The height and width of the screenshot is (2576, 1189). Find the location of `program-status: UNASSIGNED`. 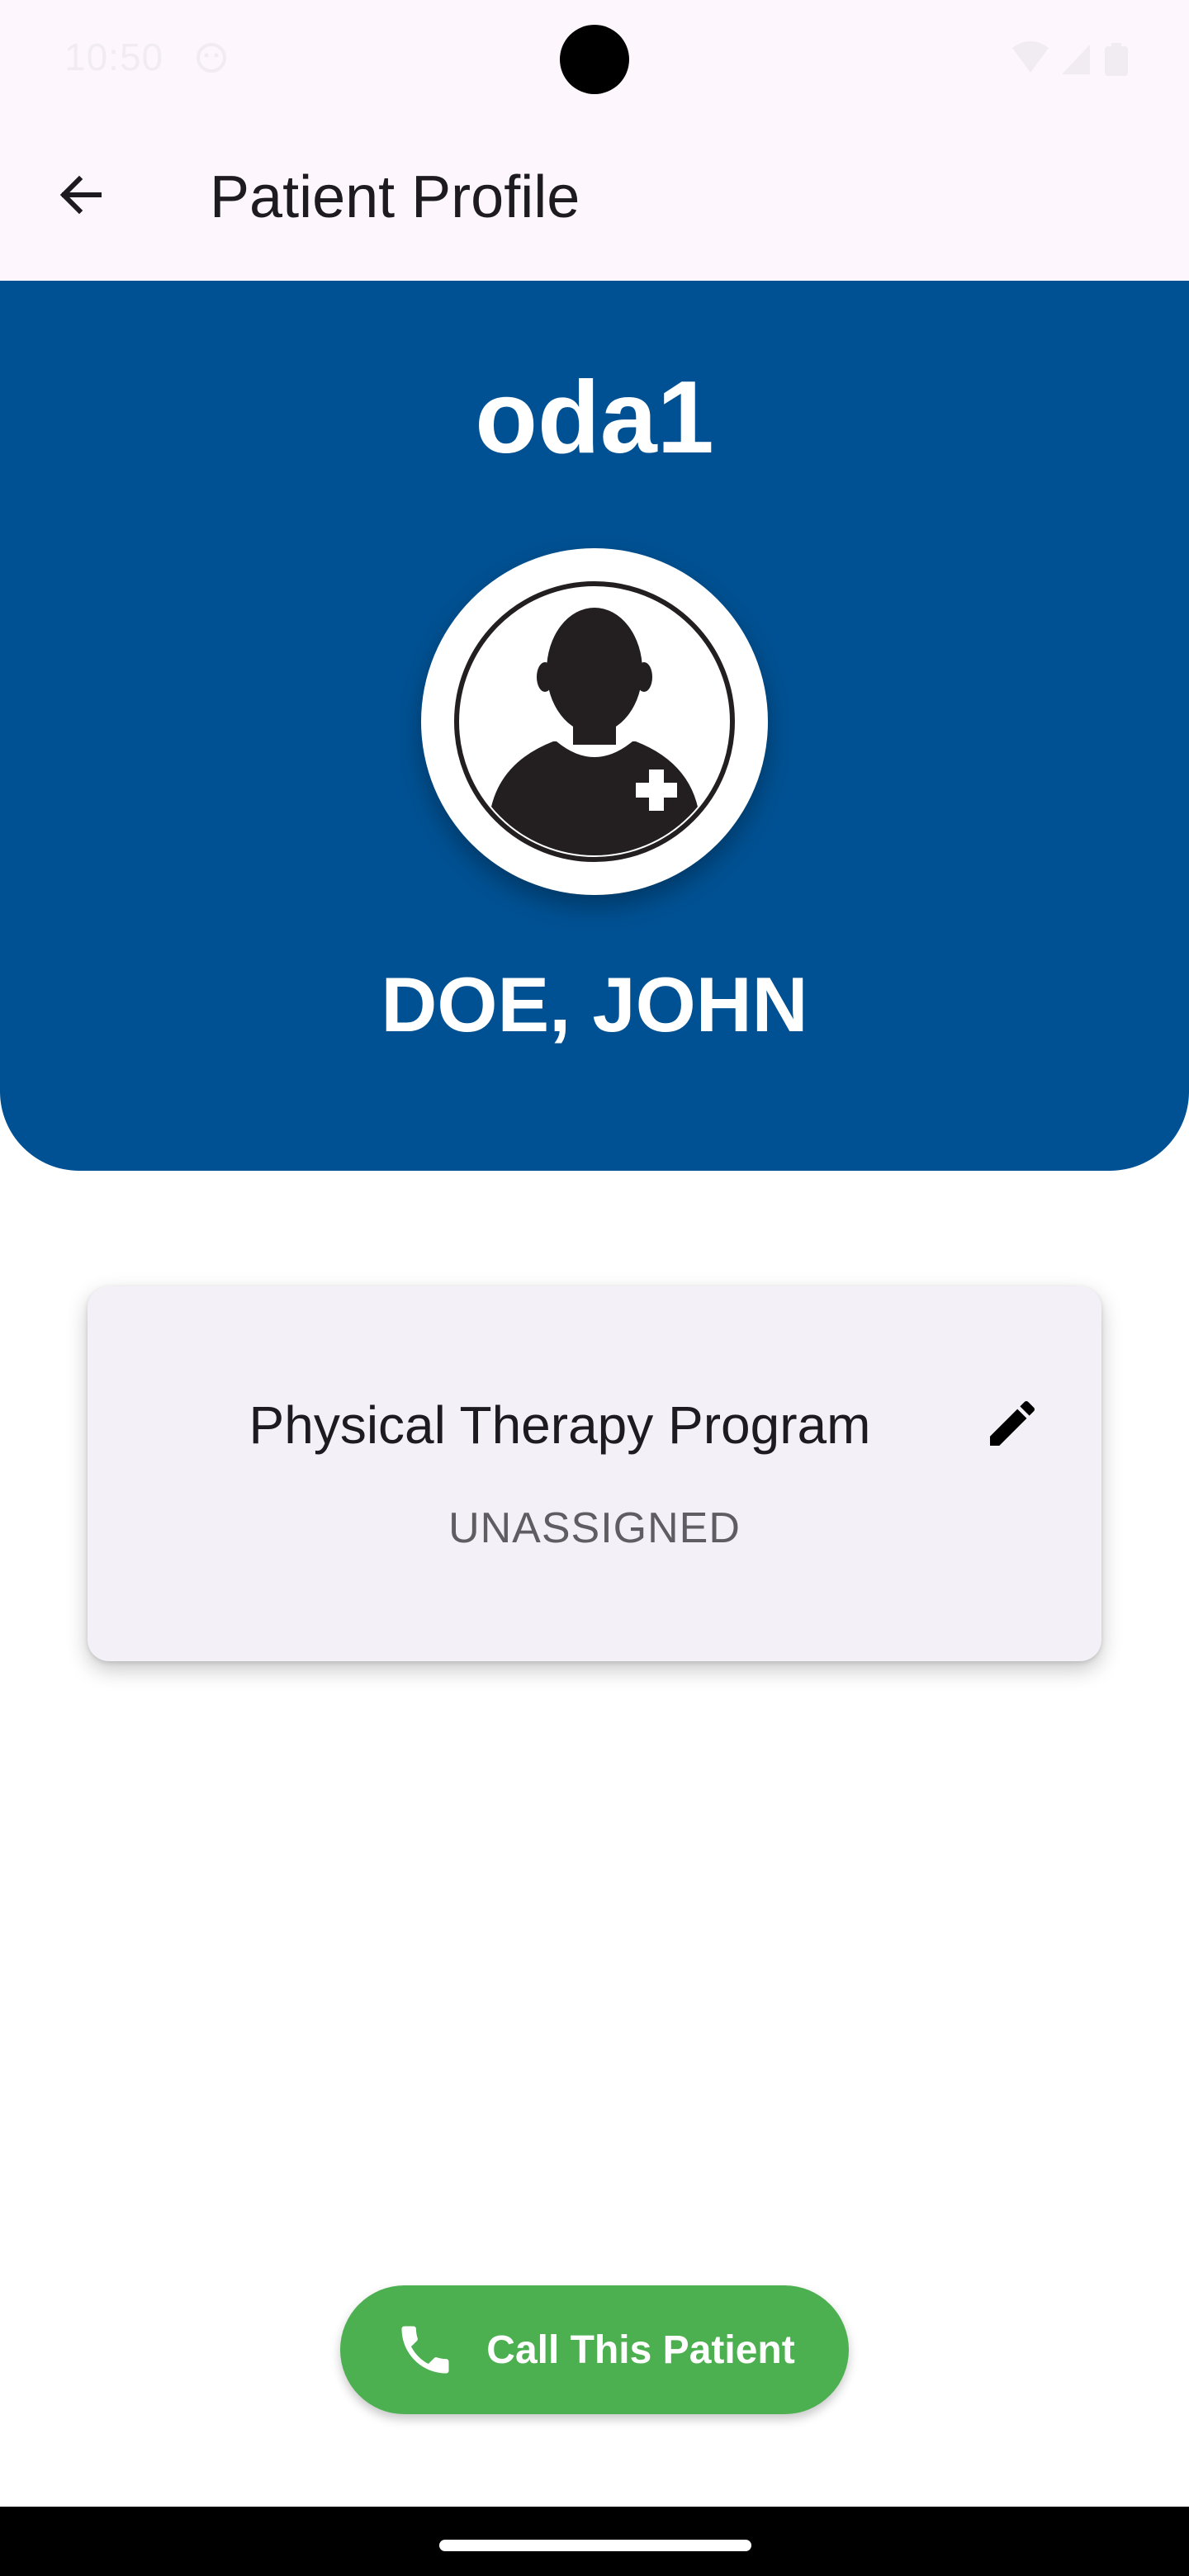

program-status: UNASSIGNED is located at coordinates (594, 1528).